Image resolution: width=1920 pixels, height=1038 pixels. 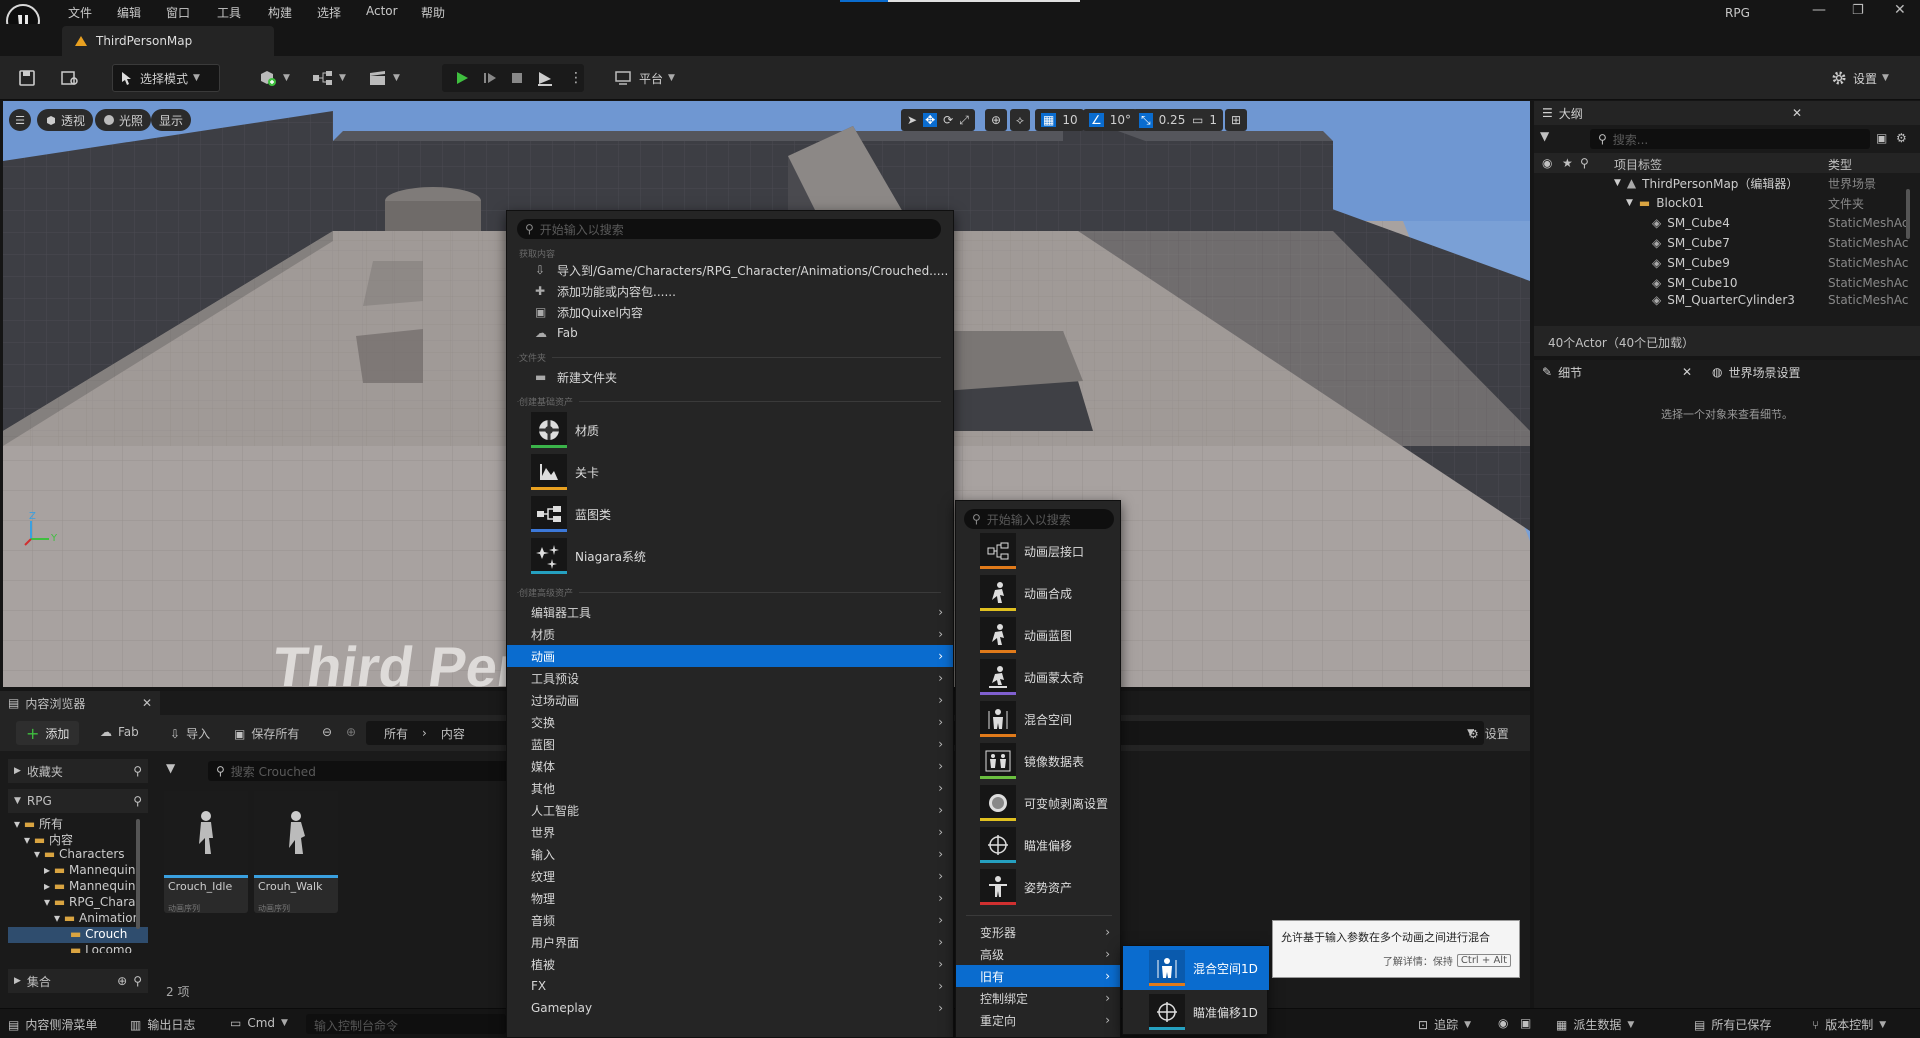 What do you see at coordinates (98, 934) in the screenshot?
I see `tree-item-selected: ▬ Crouch` at bounding box center [98, 934].